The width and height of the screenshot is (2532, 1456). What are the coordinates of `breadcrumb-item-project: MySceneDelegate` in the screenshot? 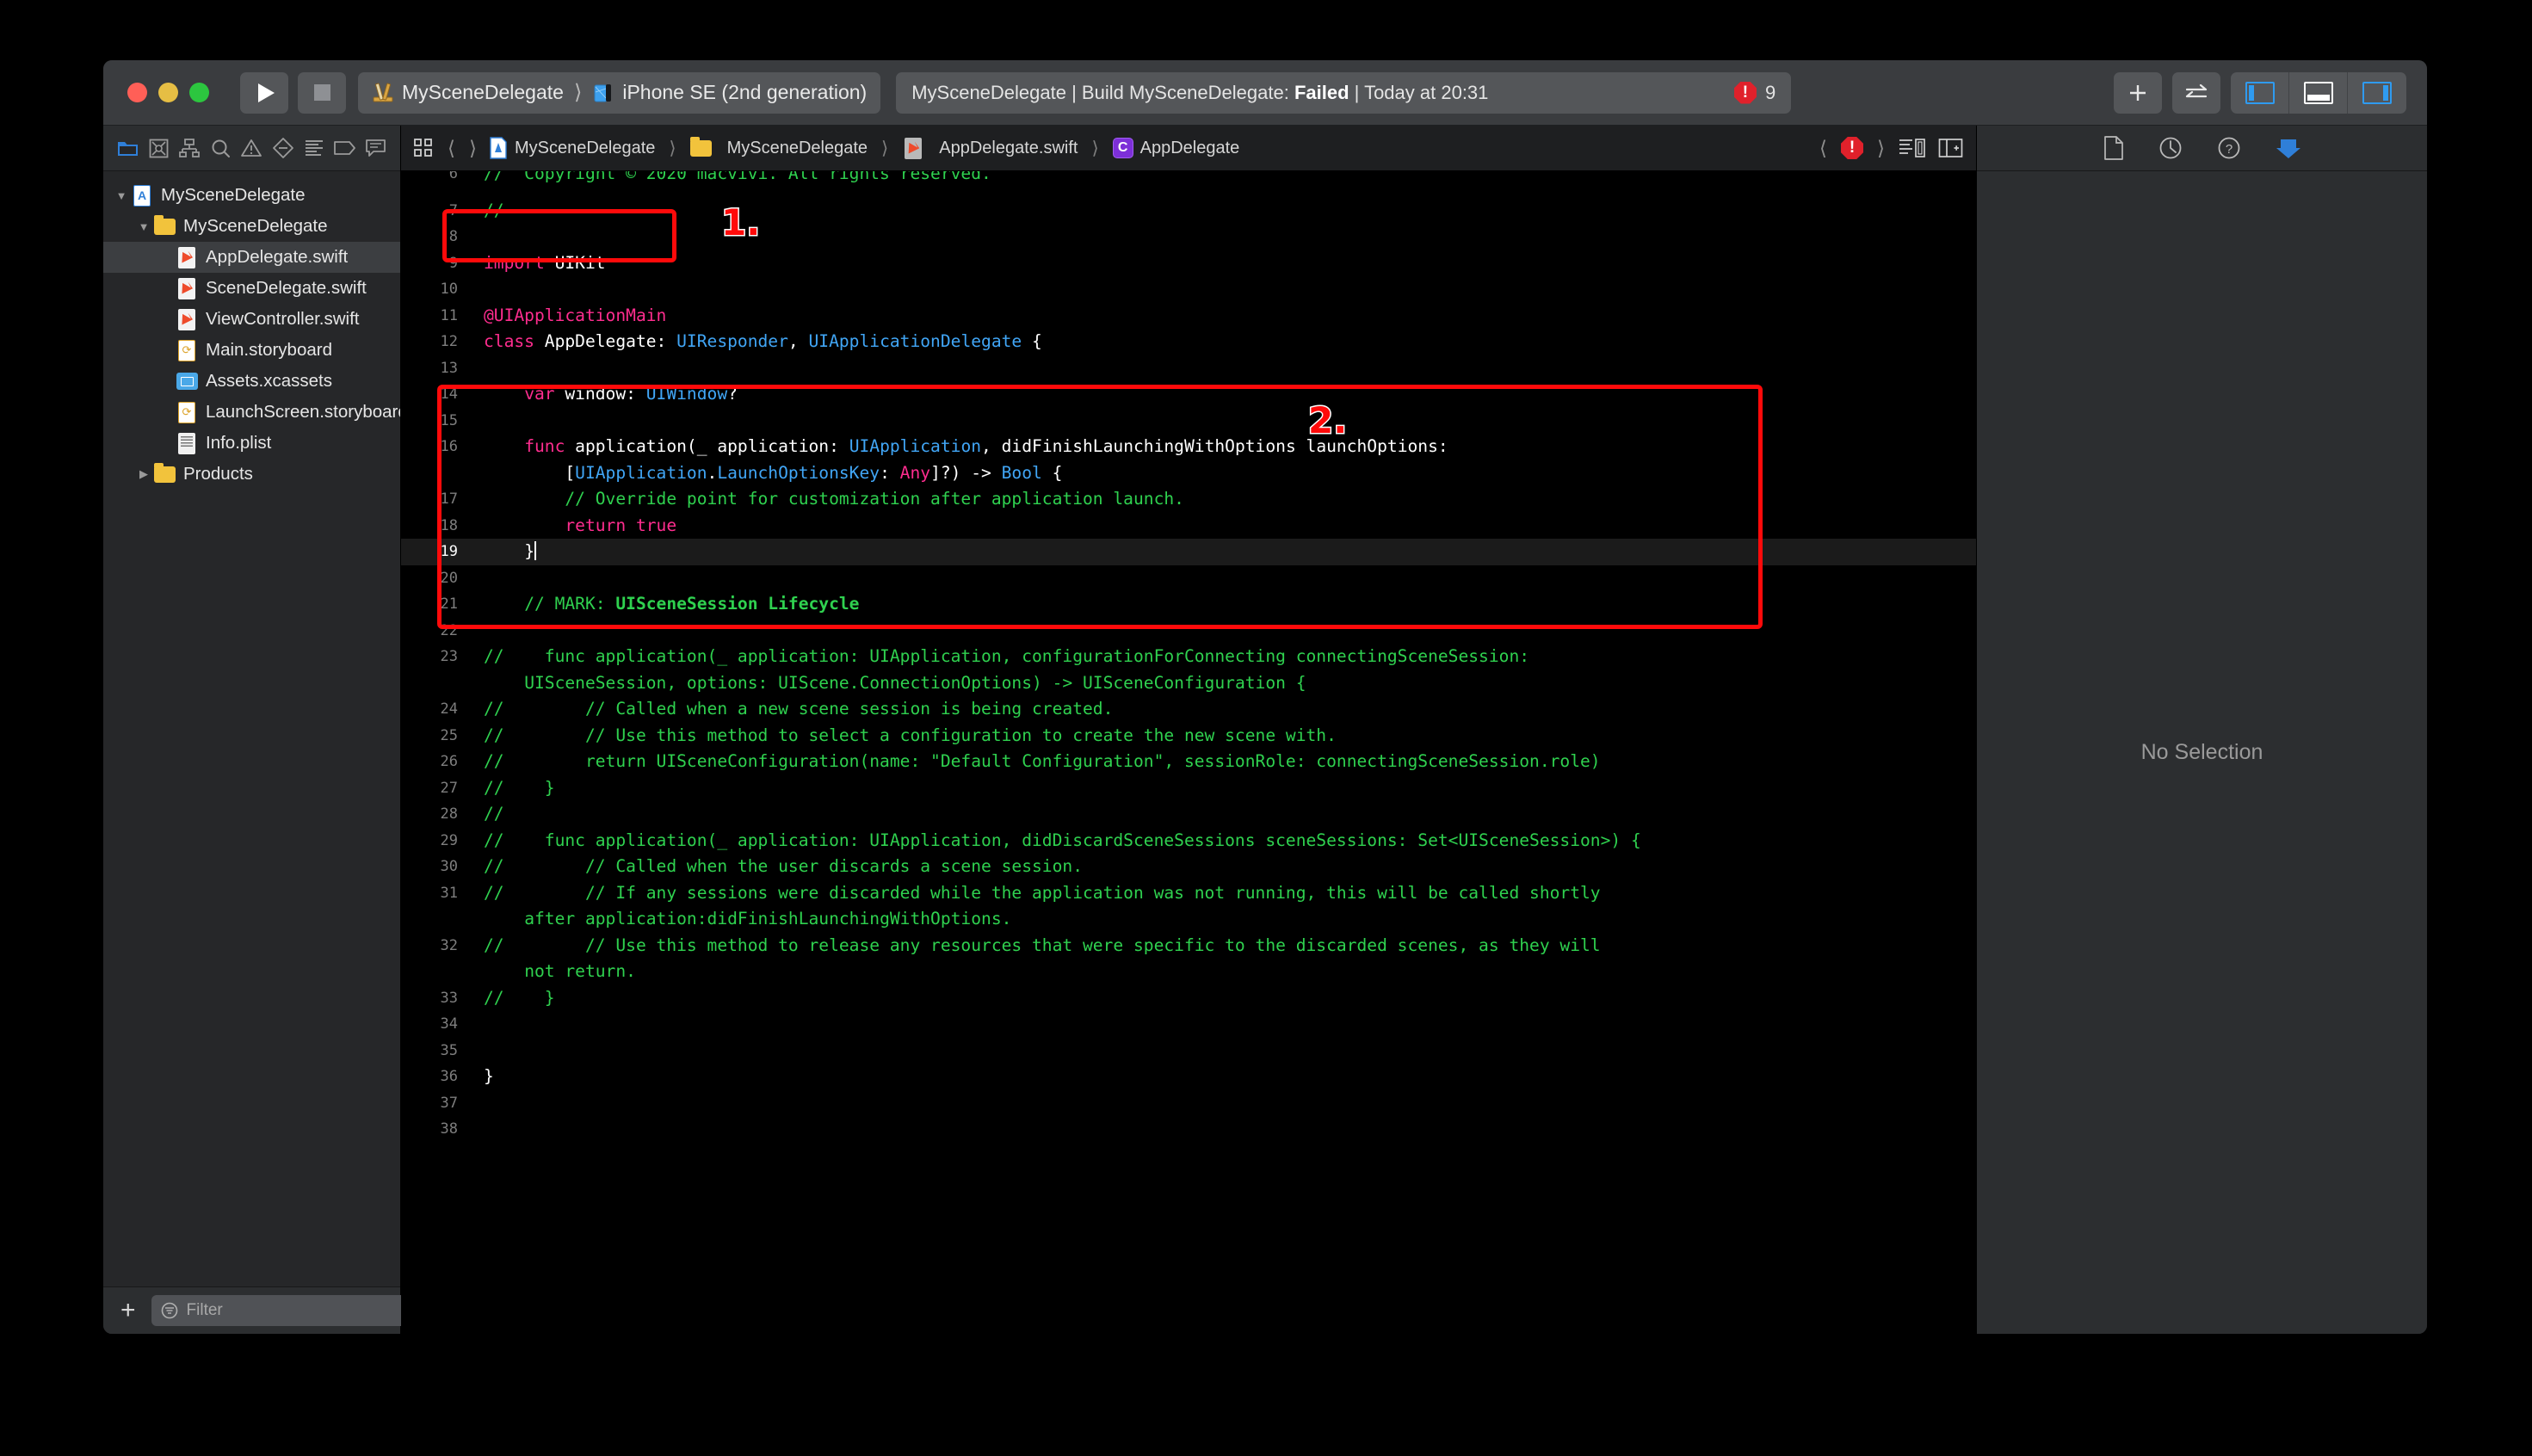 It's located at (572, 148).